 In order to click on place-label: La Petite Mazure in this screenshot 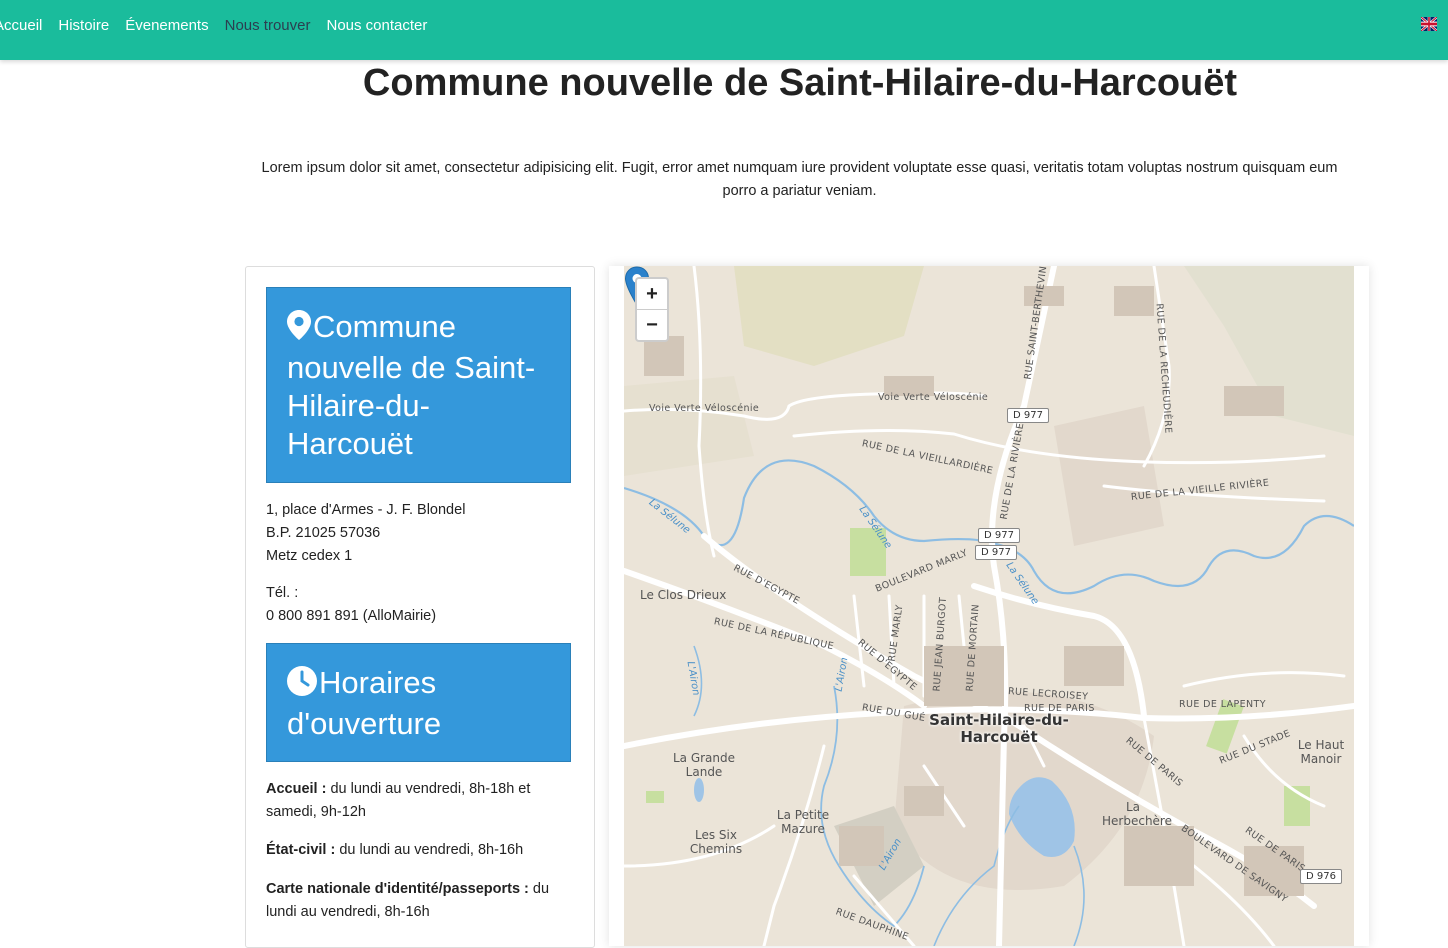, I will do `click(803, 822)`.